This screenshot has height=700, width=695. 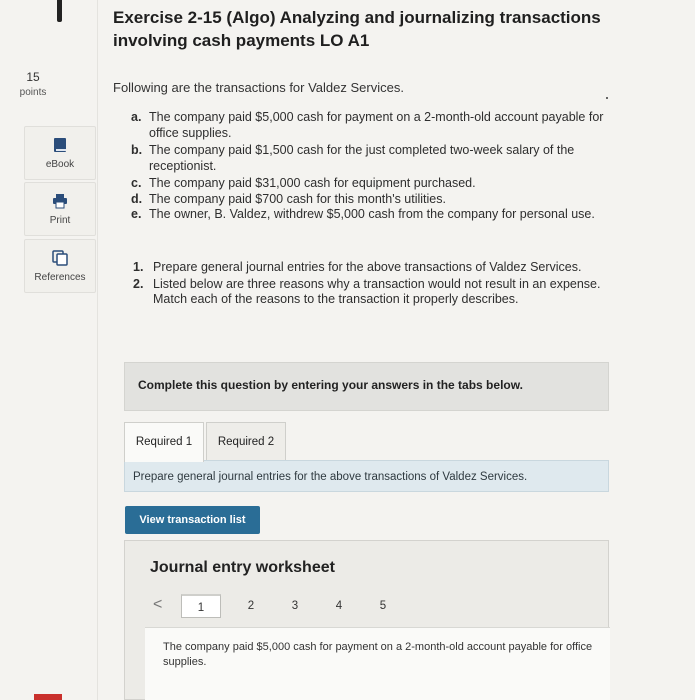 What do you see at coordinates (60, 145) in the screenshot?
I see `book-icon` at bounding box center [60, 145].